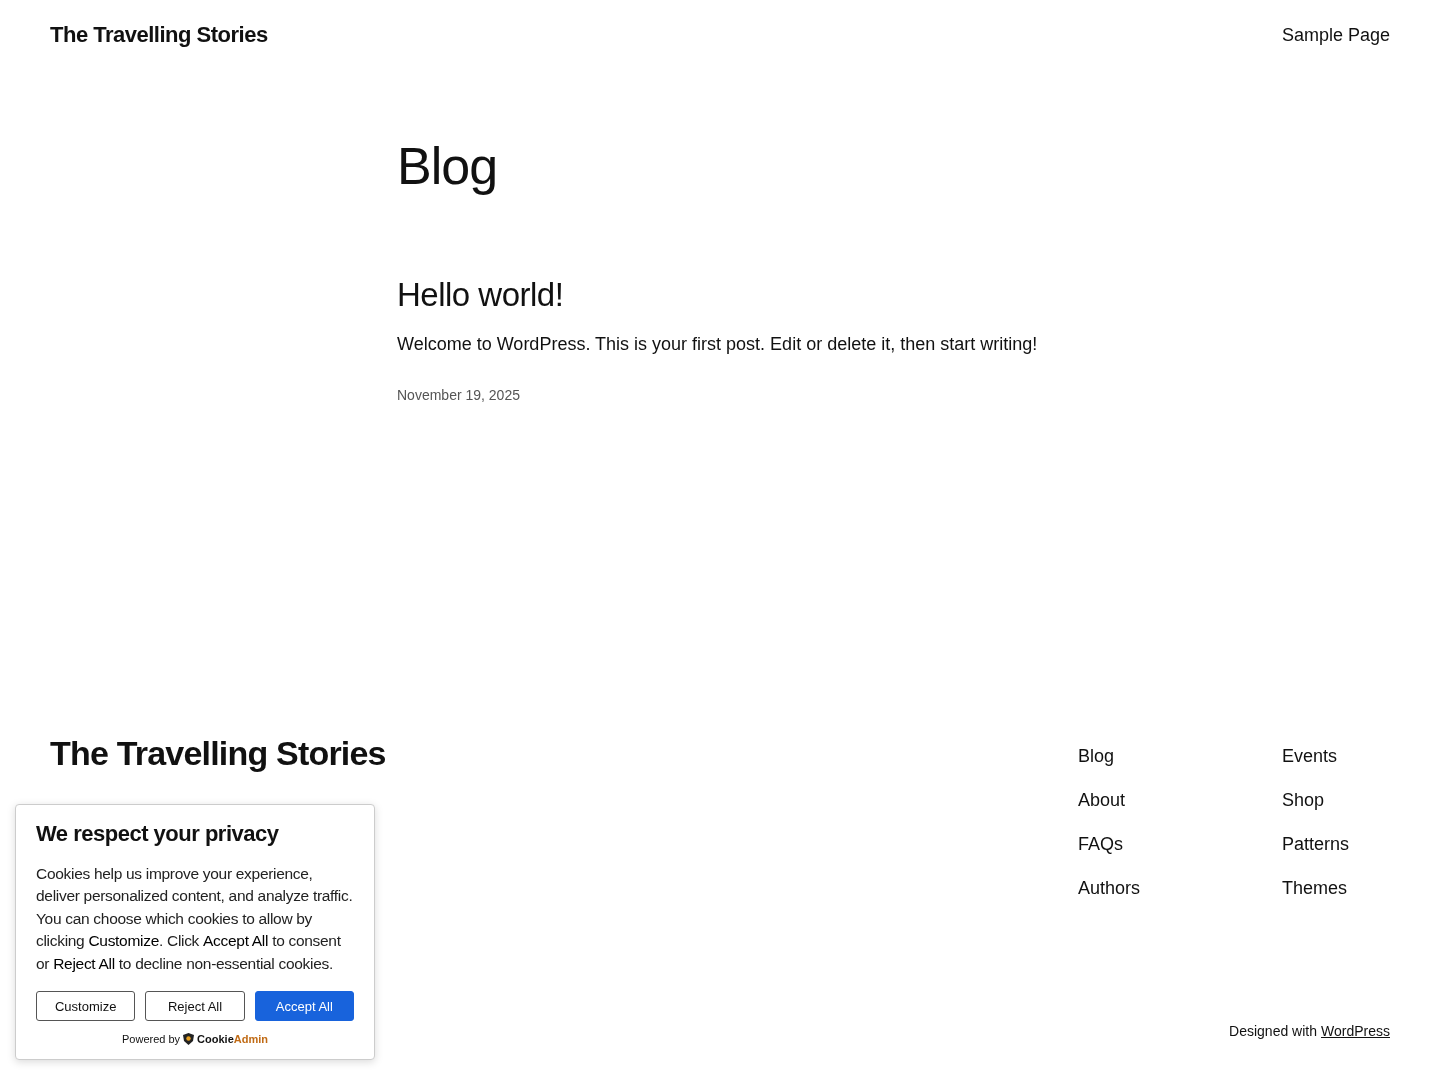 The width and height of the screenshot is (1440, 1089). What do you see at coordinates (1132, 844) in the screenshot?
I see `footer-link: FAQs` at bounding box center [1132, 844].